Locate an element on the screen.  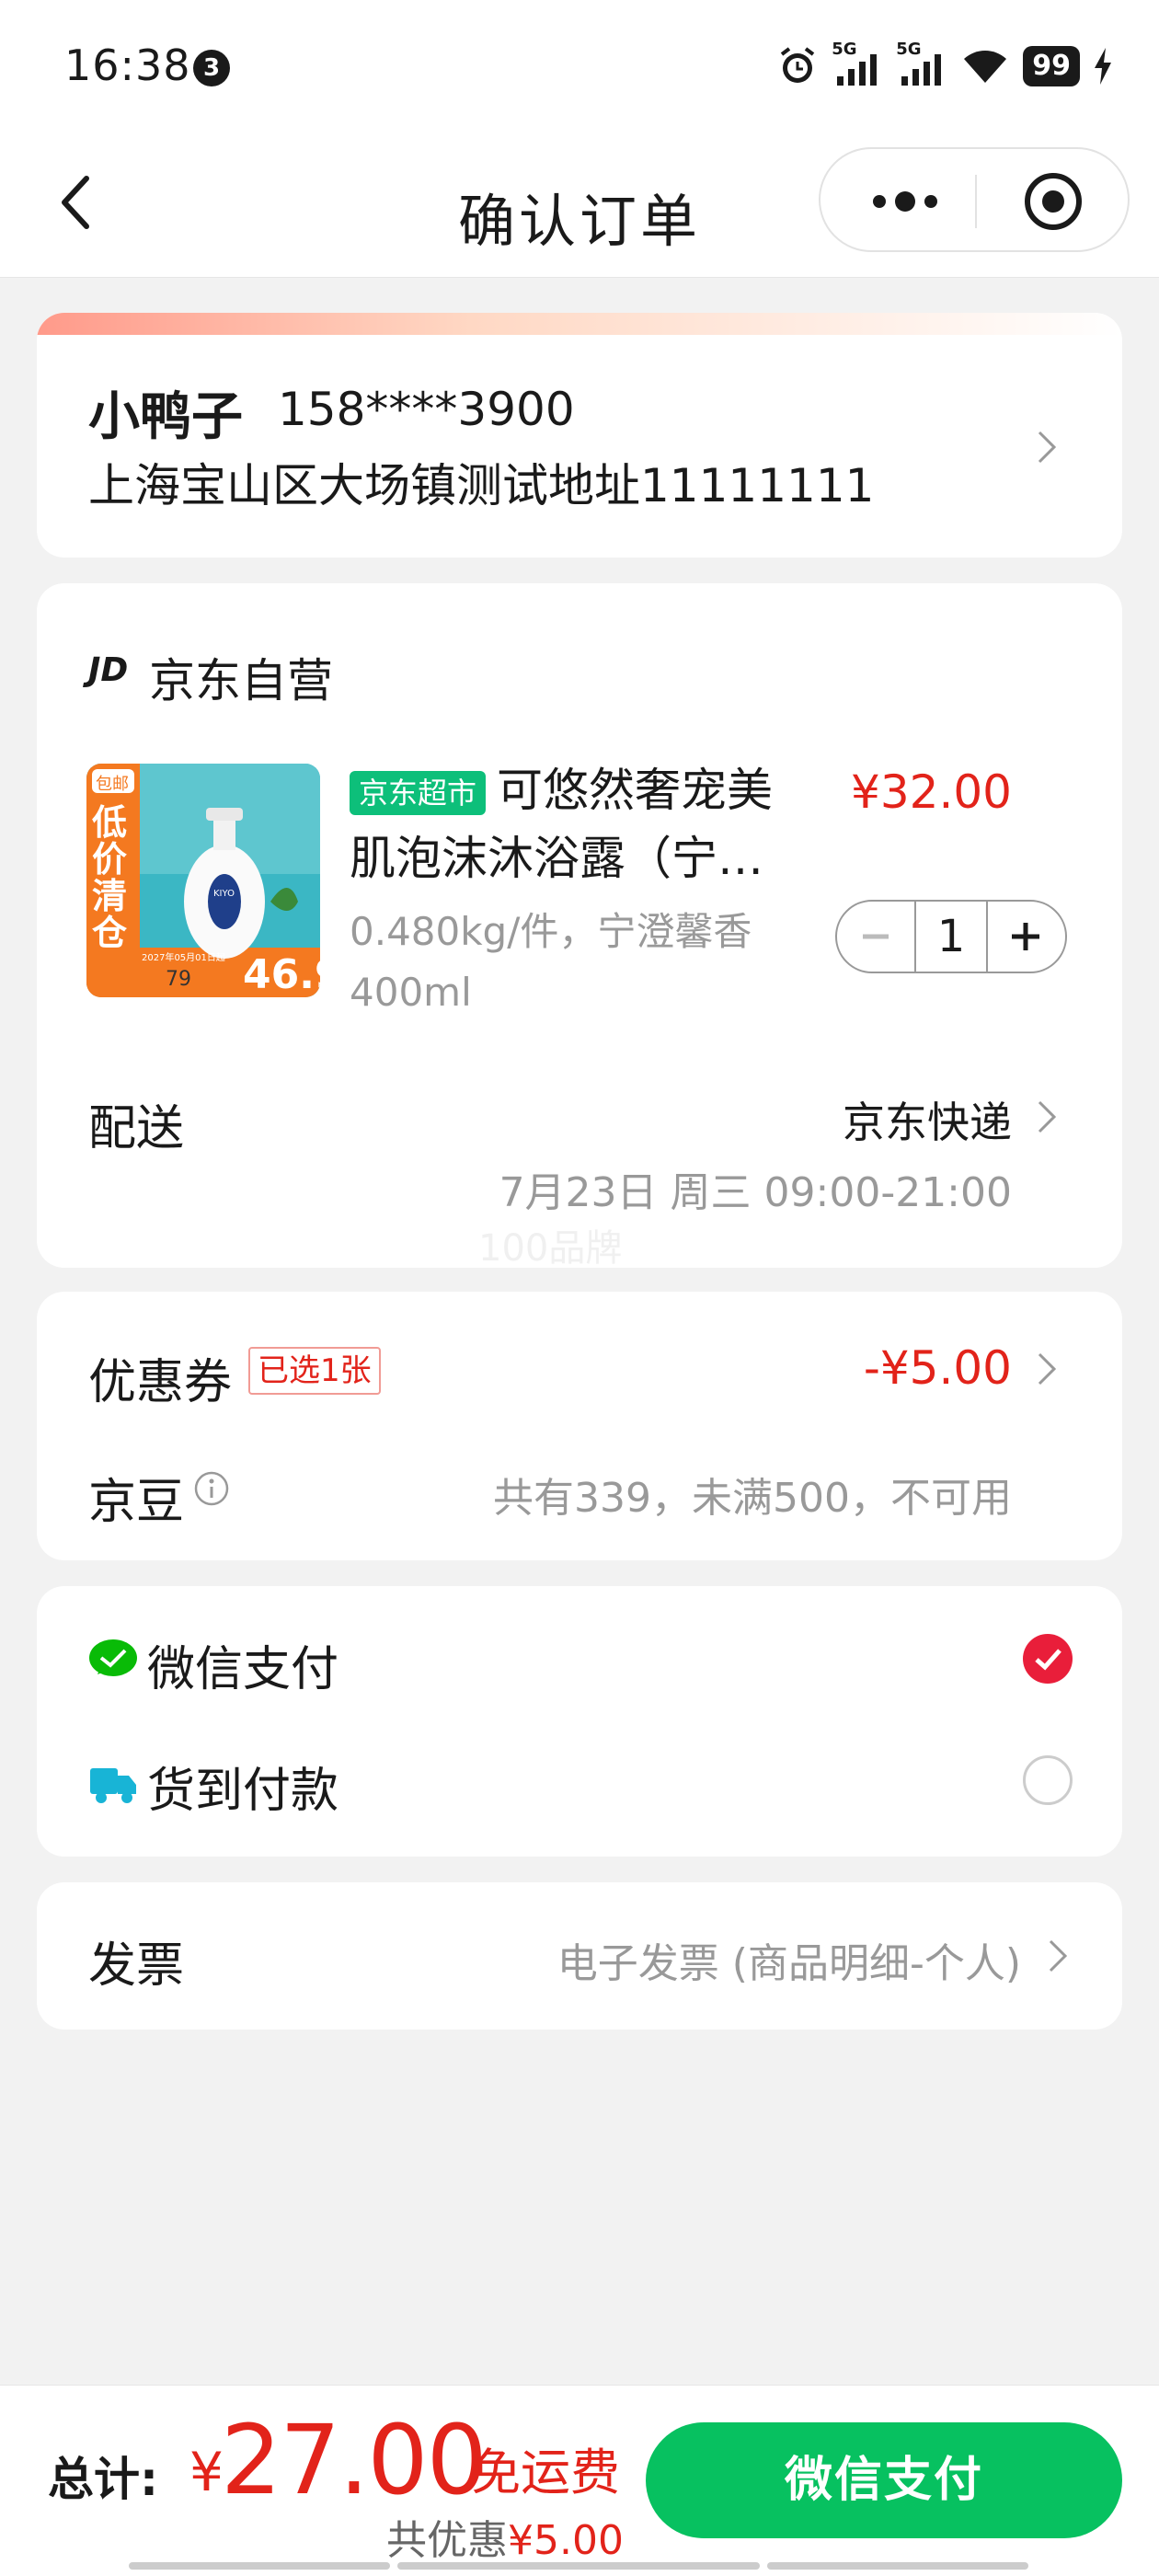
wifi-icon is located at coordinates (985, 67).